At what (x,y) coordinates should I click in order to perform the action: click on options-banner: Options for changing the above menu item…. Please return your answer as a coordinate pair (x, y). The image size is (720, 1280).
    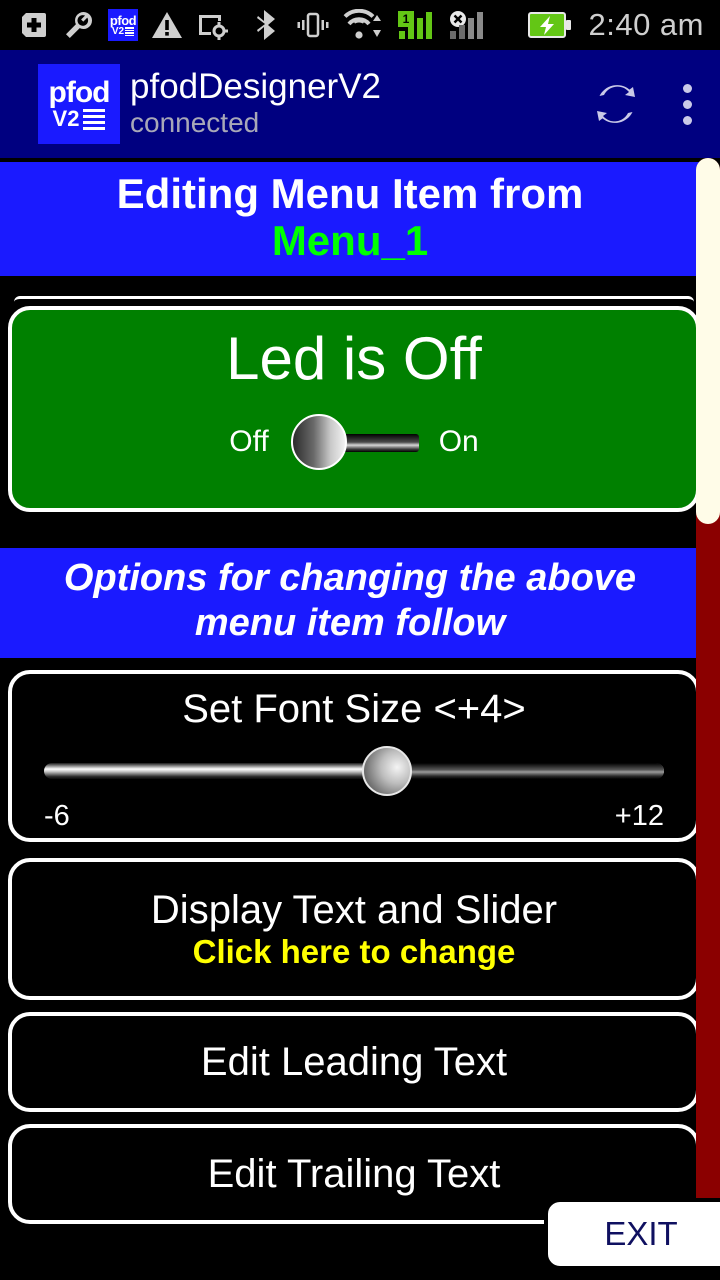
    Looking at the image, I should click on (350, 603).